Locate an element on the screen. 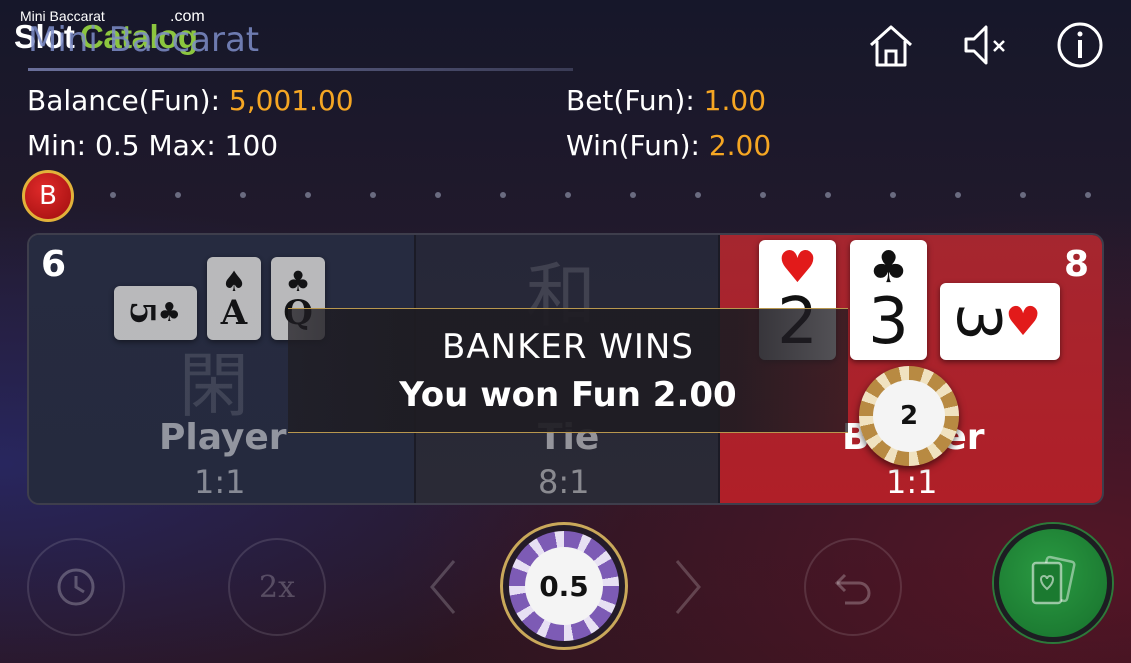  balance-value: 5,001.00 is located at coordinates (291, 100).